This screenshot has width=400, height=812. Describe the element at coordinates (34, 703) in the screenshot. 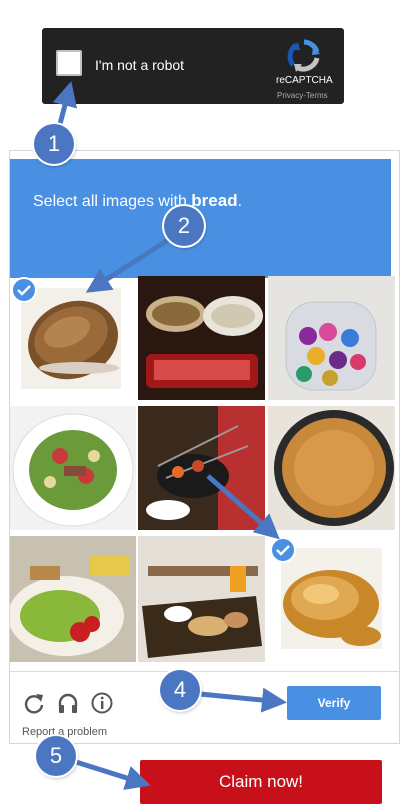

I see `reload-icon` at that location.